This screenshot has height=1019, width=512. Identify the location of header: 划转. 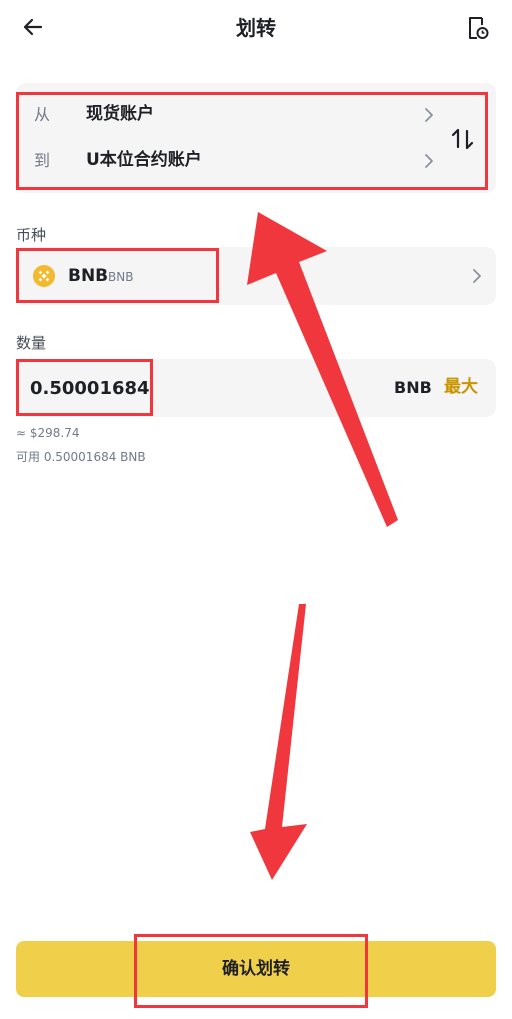
(256, 28).